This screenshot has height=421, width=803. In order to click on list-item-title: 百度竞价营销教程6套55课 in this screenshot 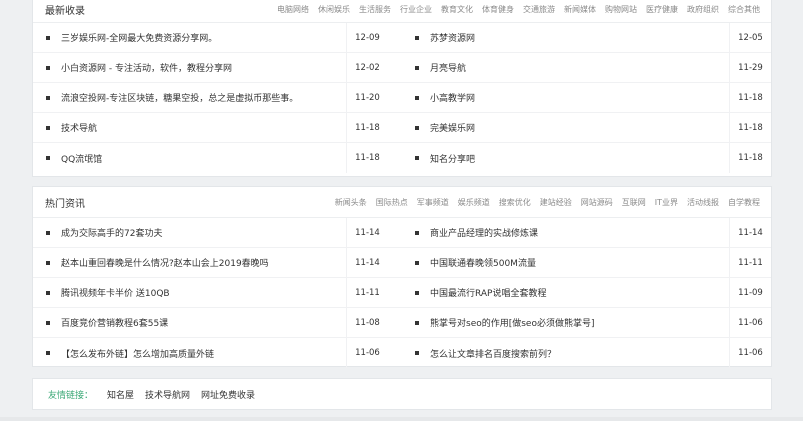, I will do `click(203, 322)`.